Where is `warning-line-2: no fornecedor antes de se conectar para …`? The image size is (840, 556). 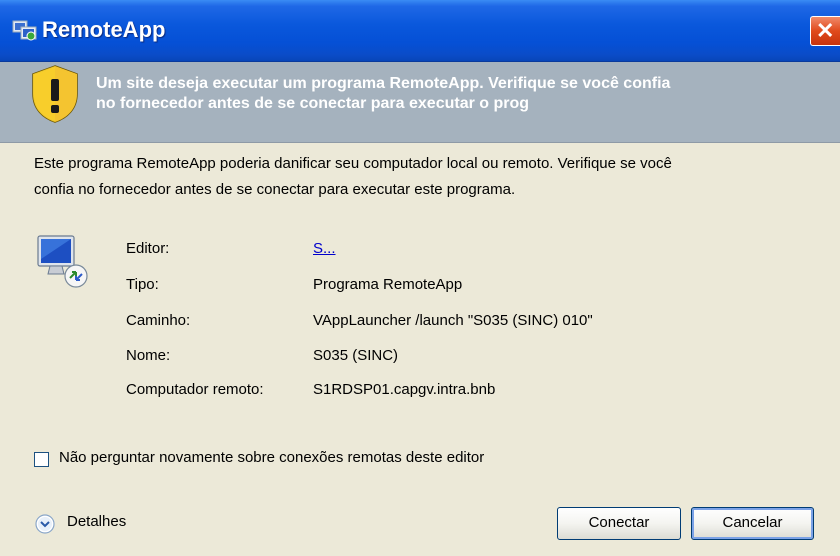
warning-line-2: no fornecedor antes de se conectar para … is located at coordinates (313, 103).